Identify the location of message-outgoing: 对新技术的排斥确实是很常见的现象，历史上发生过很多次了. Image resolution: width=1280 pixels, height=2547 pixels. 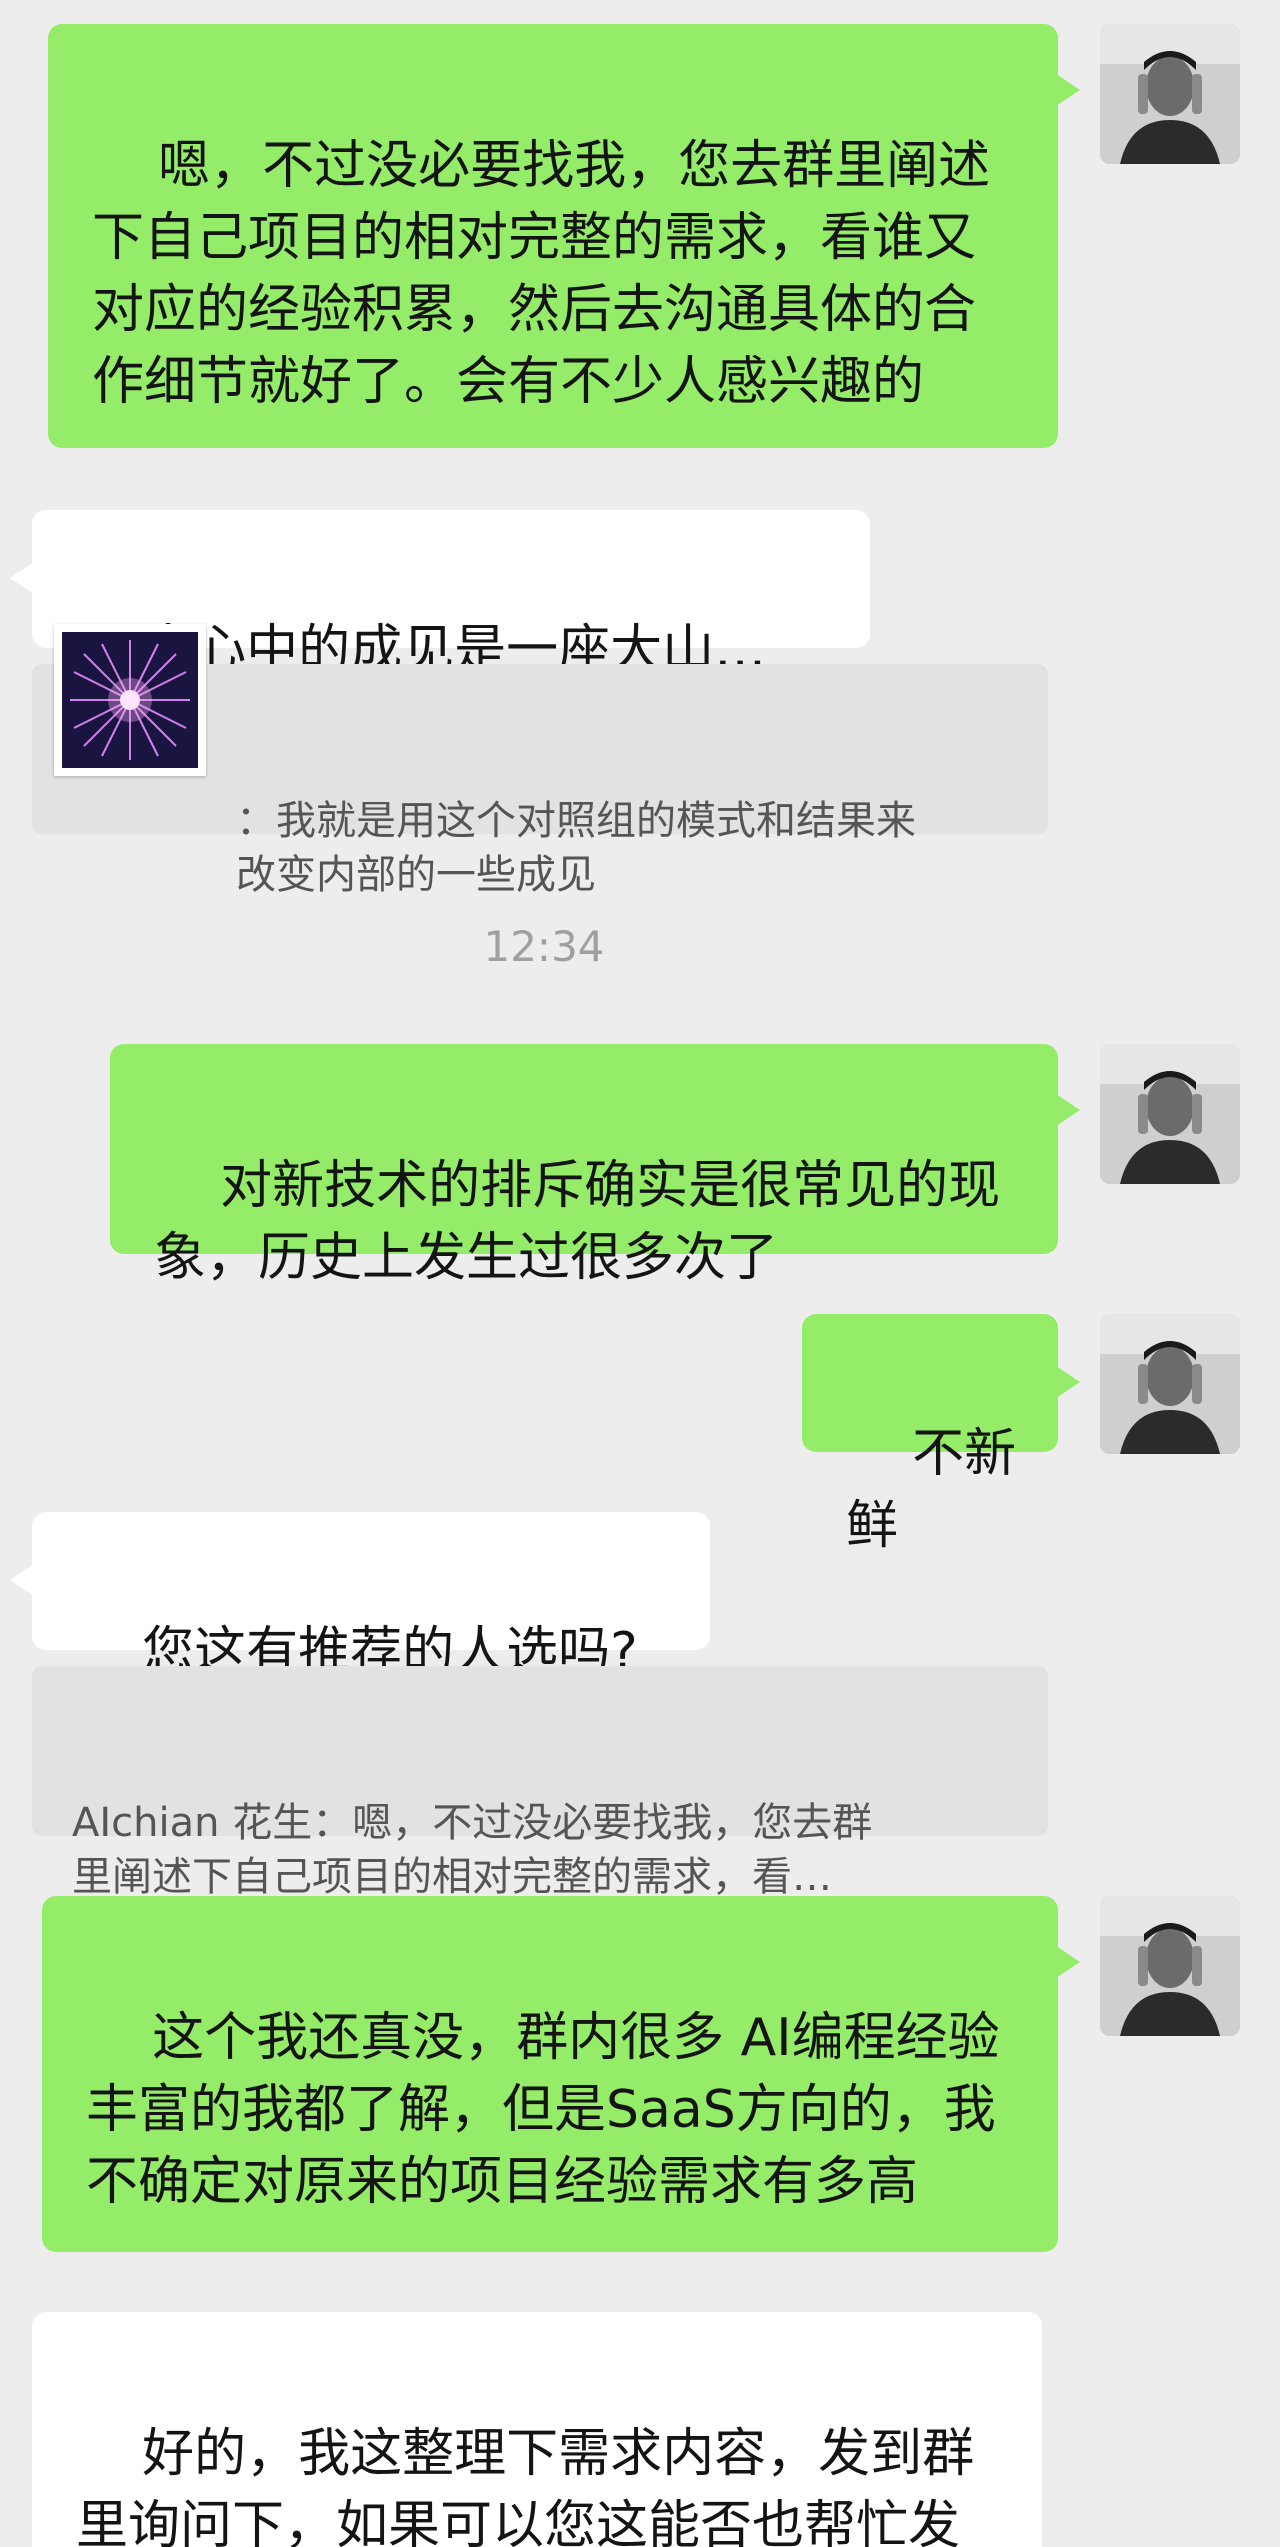
(595, 1166).